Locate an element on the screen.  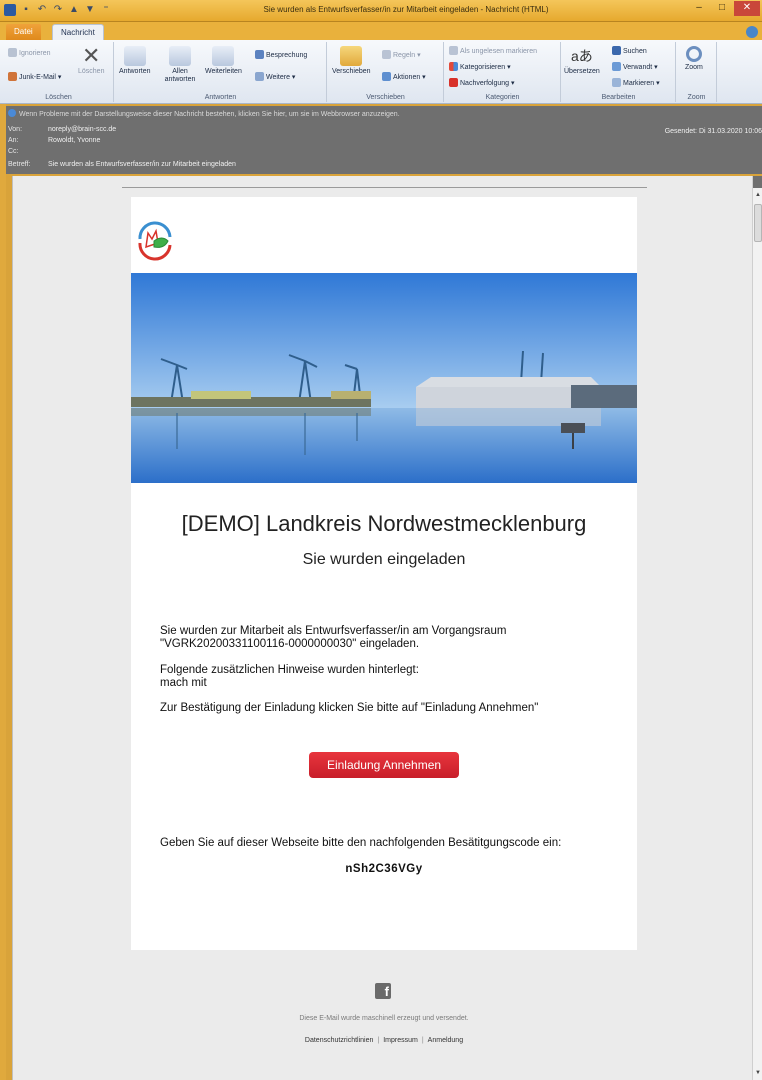
invitation-subtitle: Sie wurden eingeladen is located at coordinates (384, 559).